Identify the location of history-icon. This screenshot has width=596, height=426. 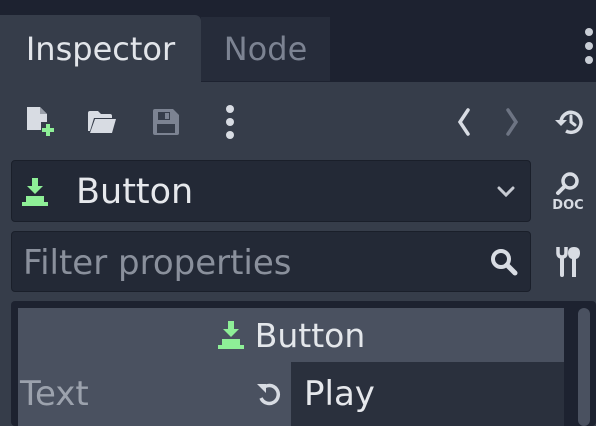
(569, 122).